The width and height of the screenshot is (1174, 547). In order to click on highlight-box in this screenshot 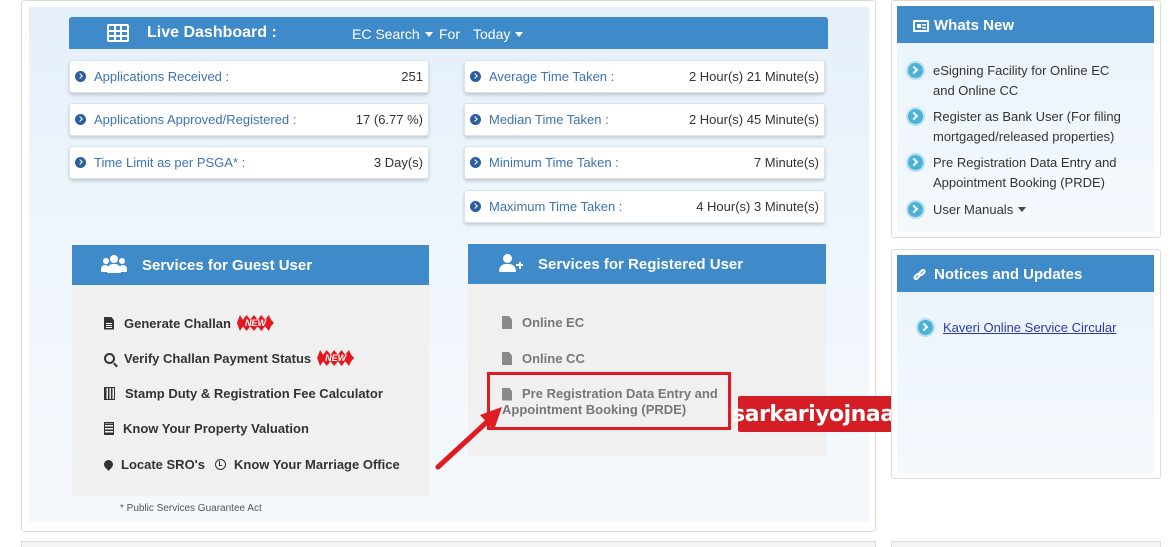, I will do `click(609, 401)`.